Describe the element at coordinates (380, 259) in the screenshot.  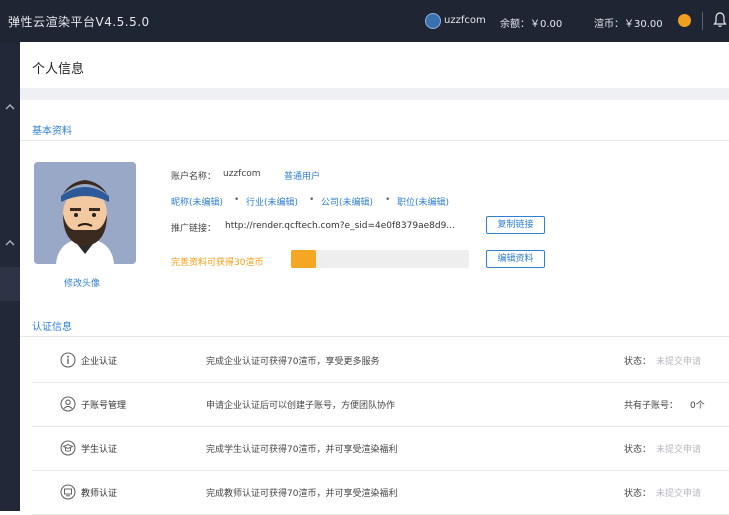
I see `profile-progress-bar` at that location.